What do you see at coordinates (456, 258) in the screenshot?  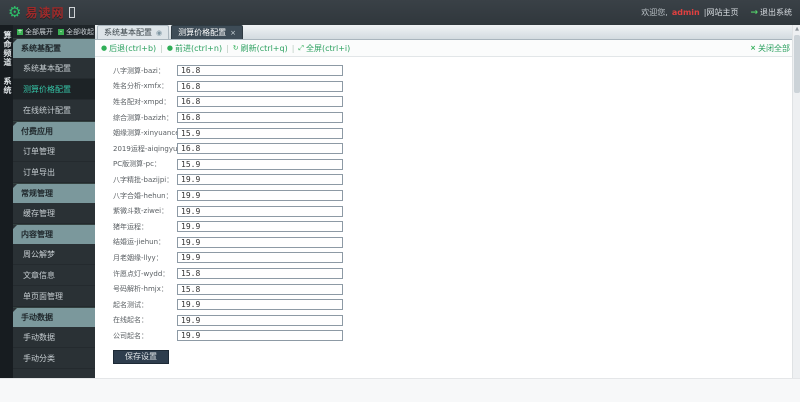 I see `form-row: 月老姻缘-llyy：` at bounding box center [456, 258].